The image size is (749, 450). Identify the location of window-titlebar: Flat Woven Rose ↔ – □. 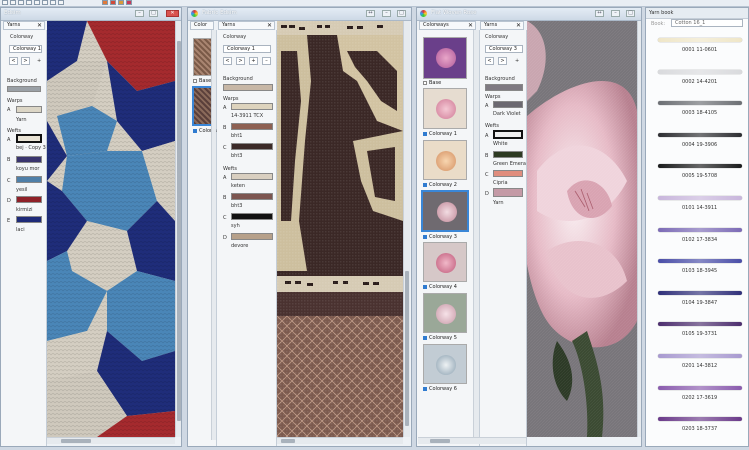
(529, 14).